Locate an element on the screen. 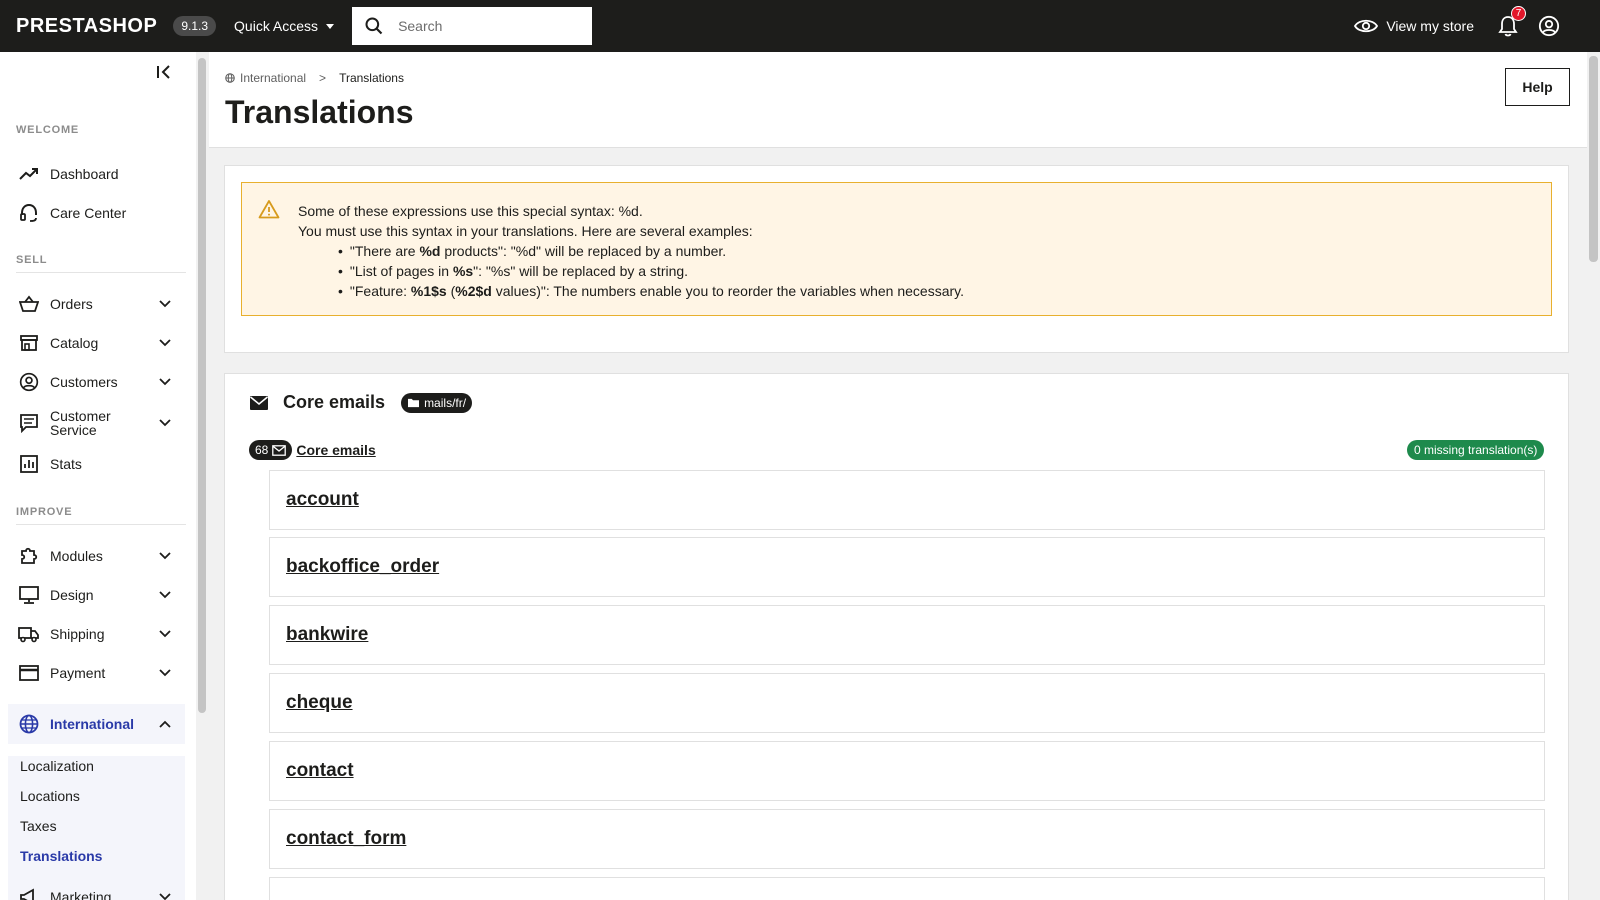 Image resolution: width=1600 pixels, height=900 pixels. sidebar-item-label: Stats is located at coordinates (66, 464).